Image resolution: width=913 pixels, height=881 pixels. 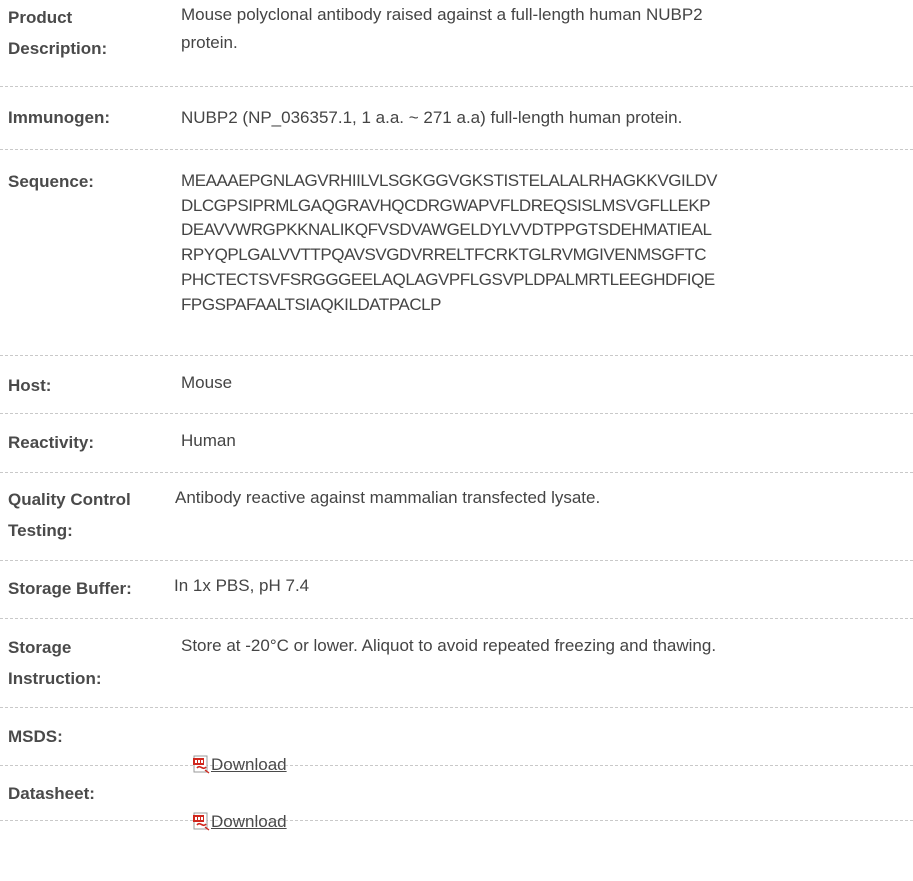 I want to click on spec-label: Storage Instruction:, so click(x=55, y=663).